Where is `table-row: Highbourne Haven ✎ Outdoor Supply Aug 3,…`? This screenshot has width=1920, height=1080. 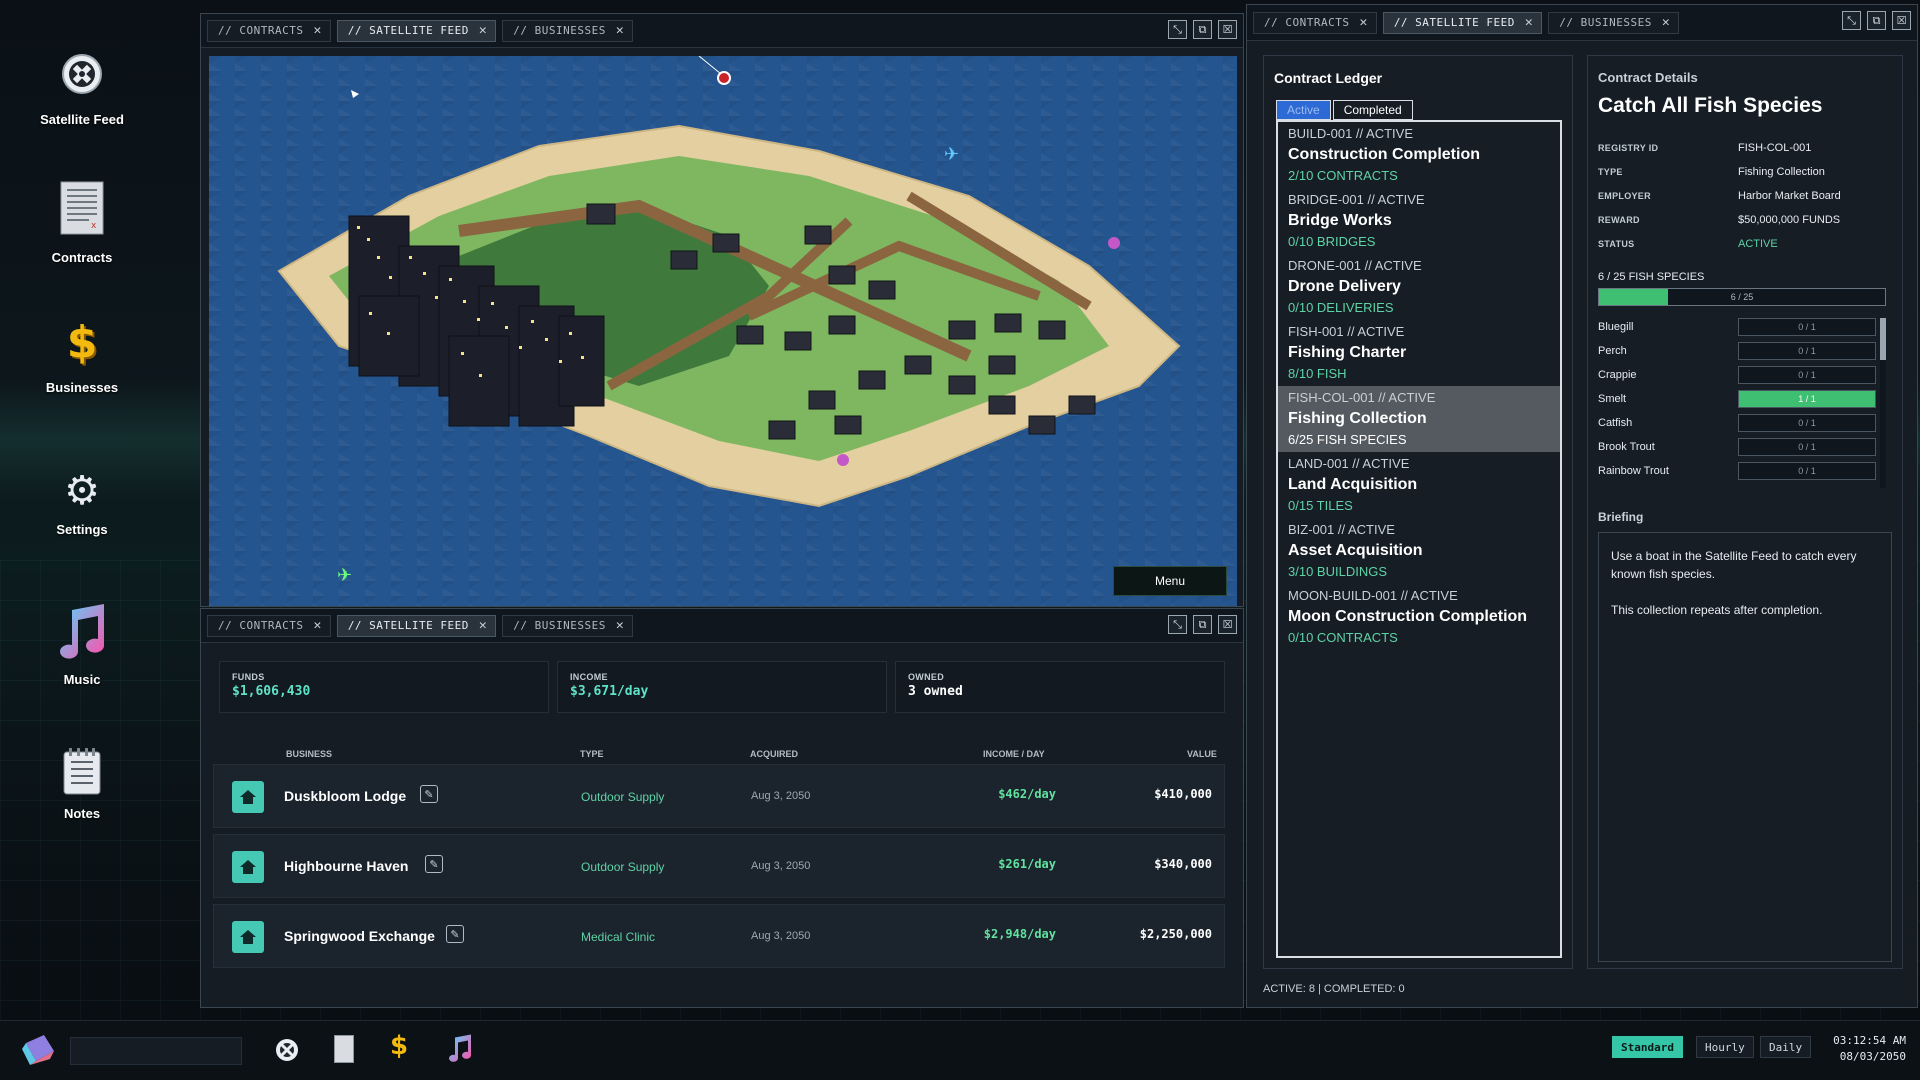
table-row: Highbourne Haven ✎ Outdoor Supply Aug 3,… is located at coordinates (719, 866).